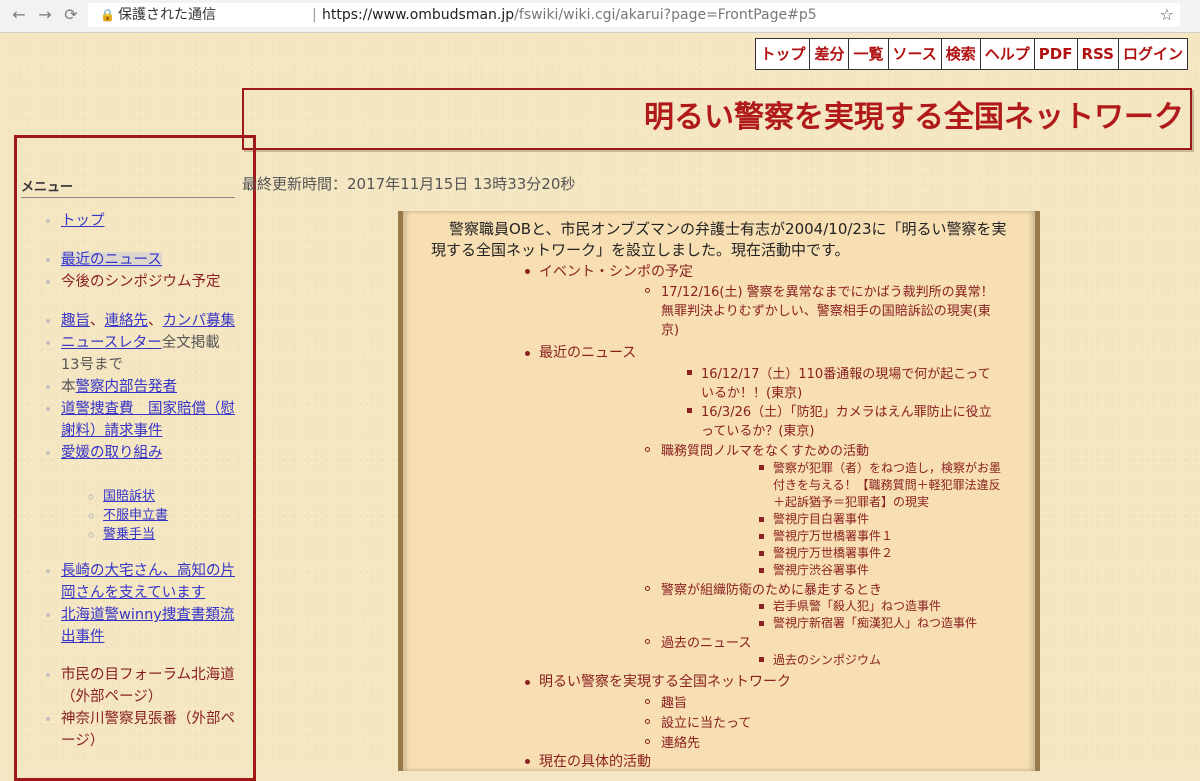  I want to click on list-item: 神奈川警察見張番（外部ページ）, so click(149, 730).